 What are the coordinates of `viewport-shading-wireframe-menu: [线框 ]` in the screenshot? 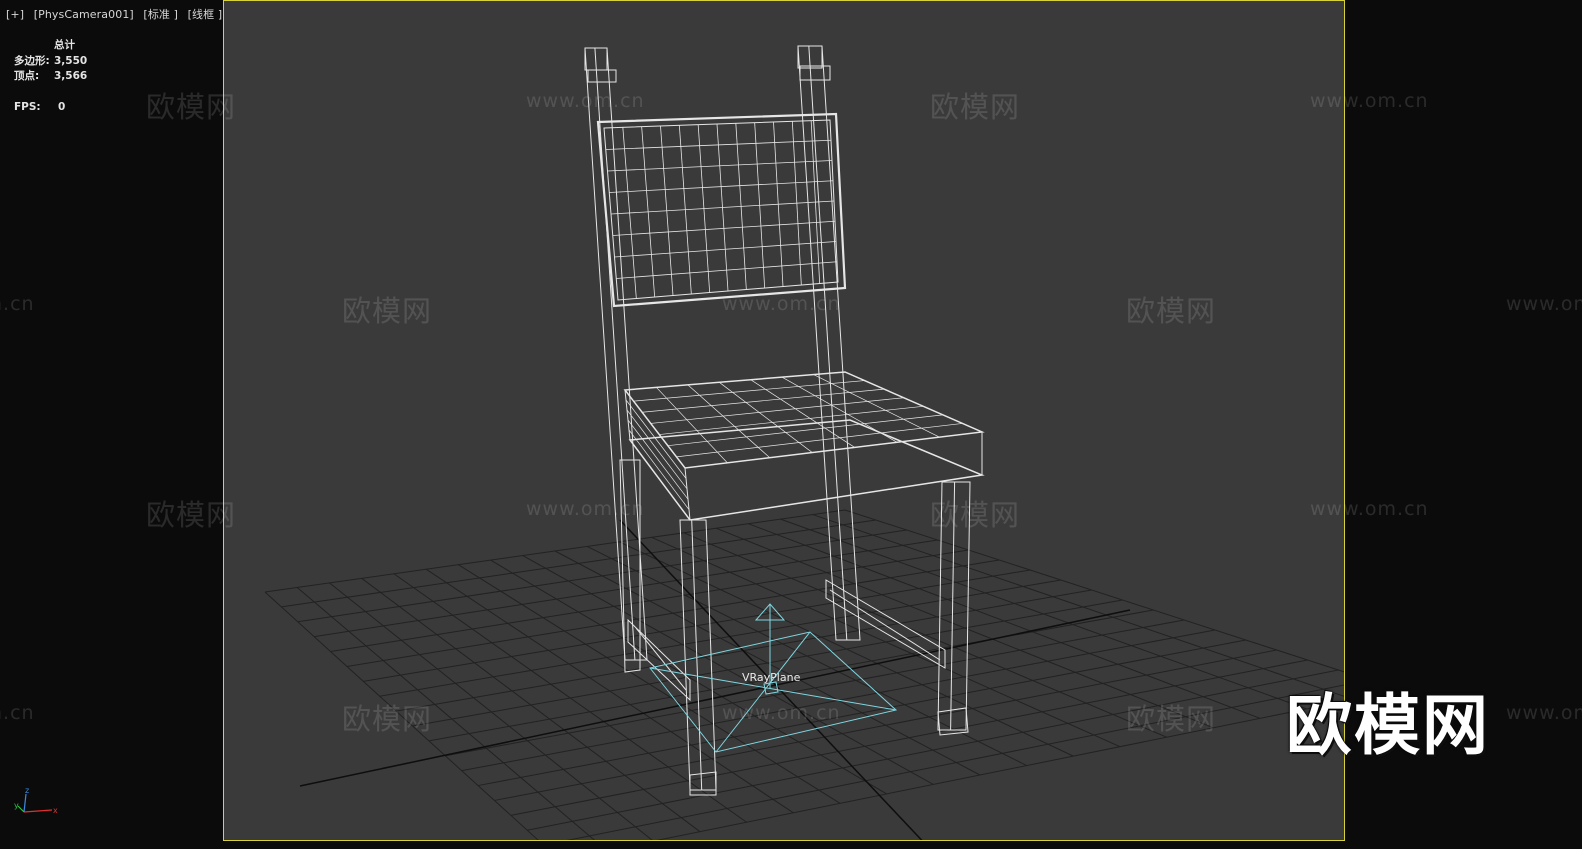 It's located at (205, 14).